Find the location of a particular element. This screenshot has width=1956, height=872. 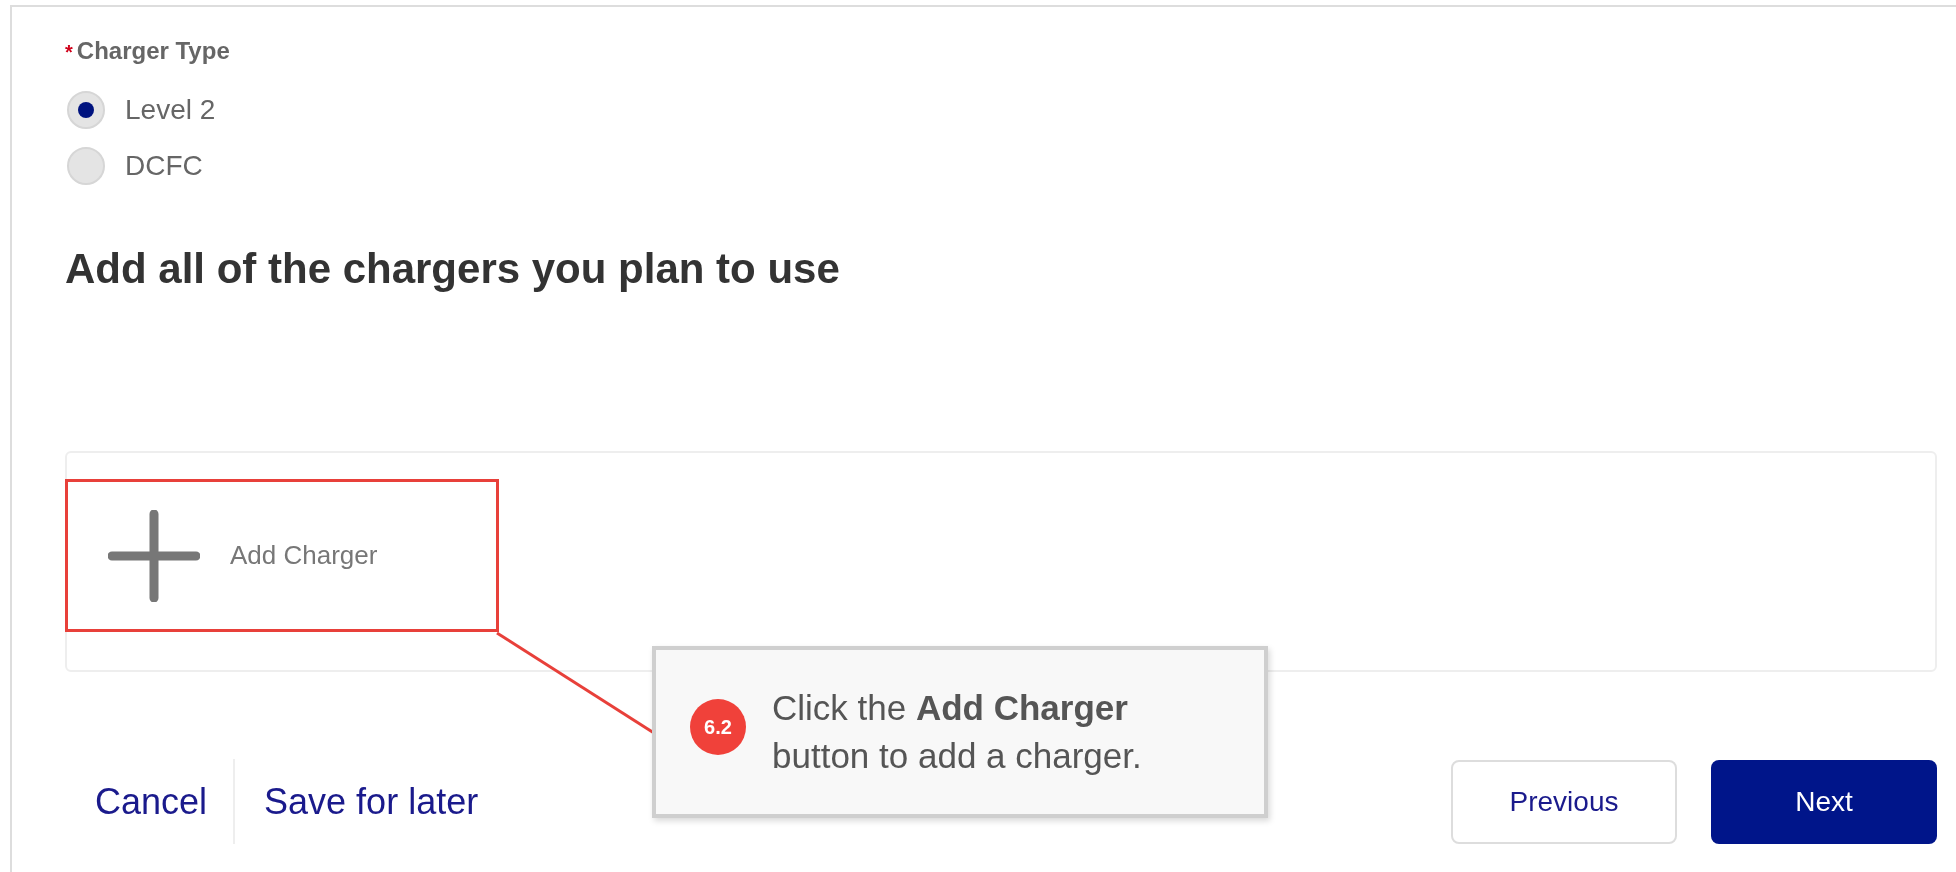

save-link: Save for later is located at coordinates (371, 801).